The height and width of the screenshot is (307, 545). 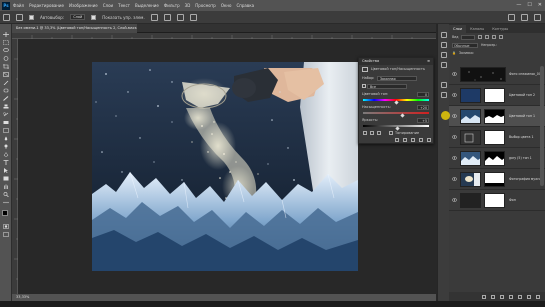 What do you see at coordinates (6, 170) in the screenshot?
I see `path-selection-tool-icon` at bounding box center [6, 170].